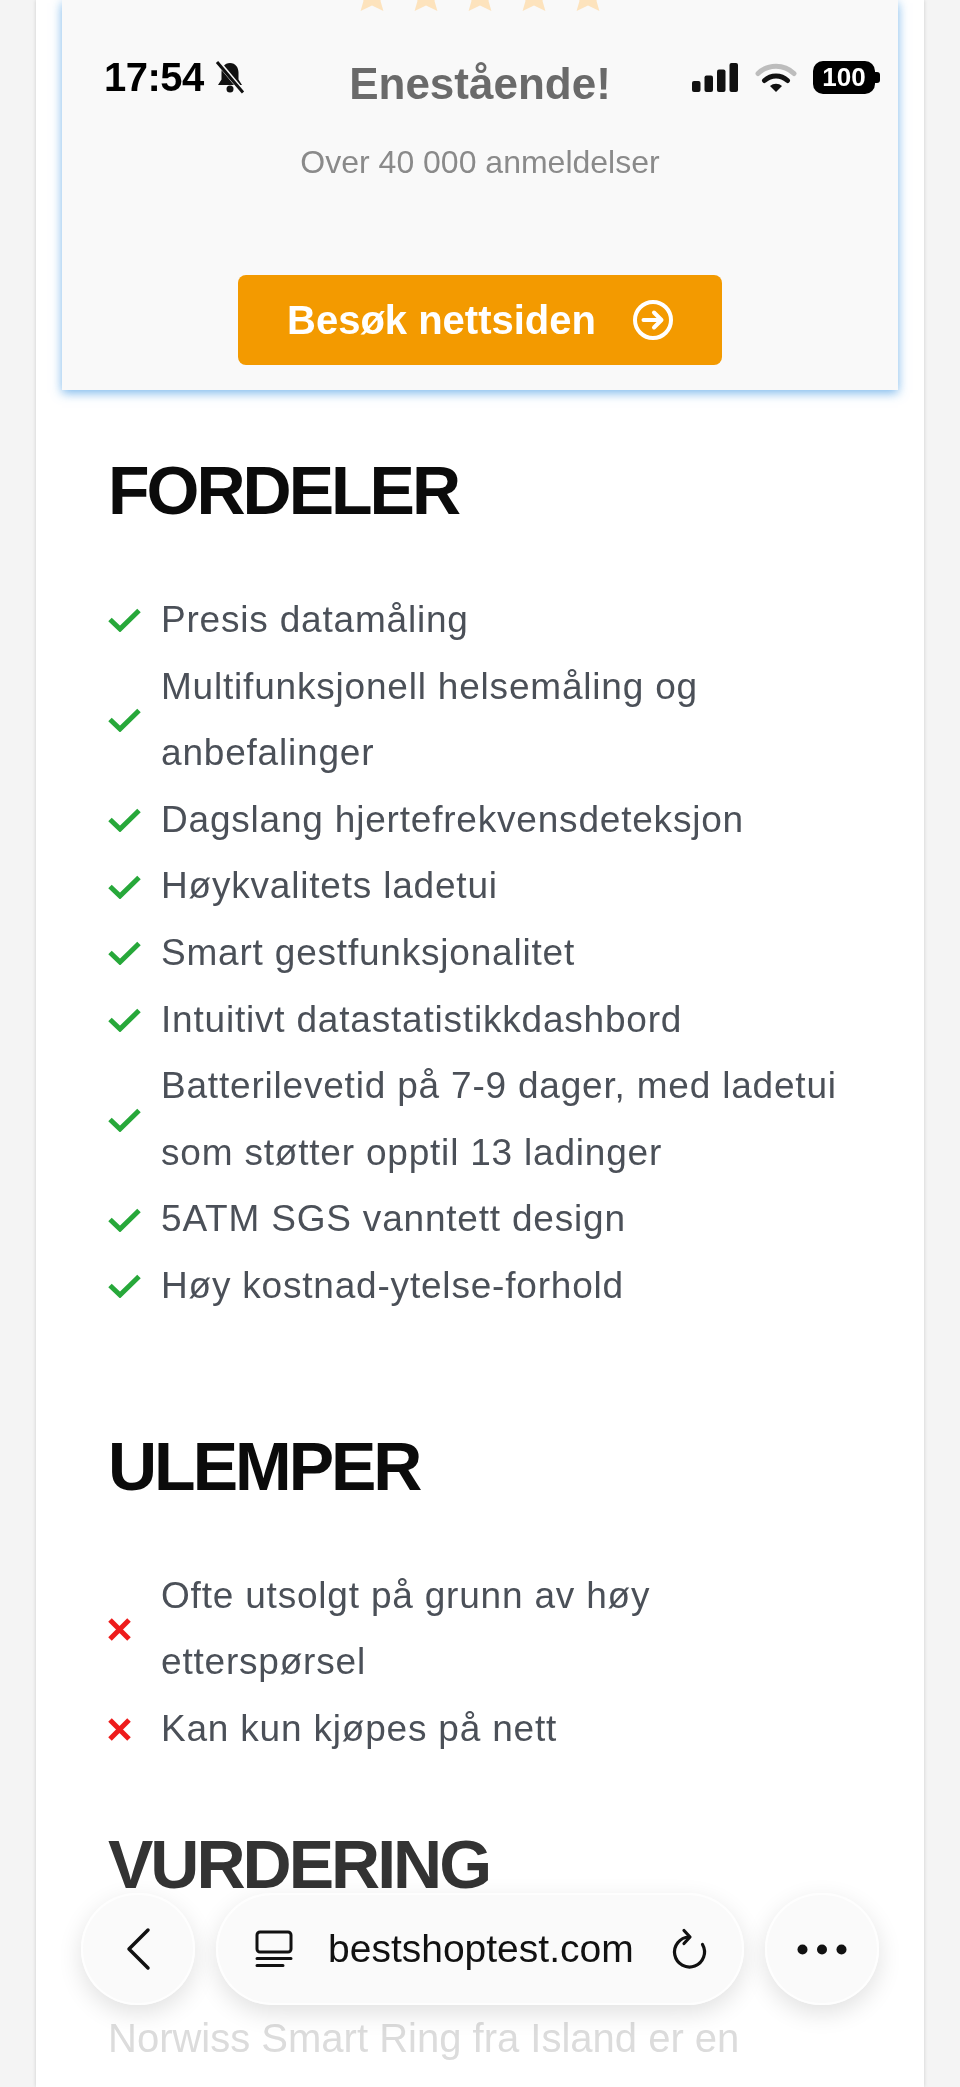  Describe the element at coordinates (715, 77) in the screenshot. I see `signal-icon` at that location.